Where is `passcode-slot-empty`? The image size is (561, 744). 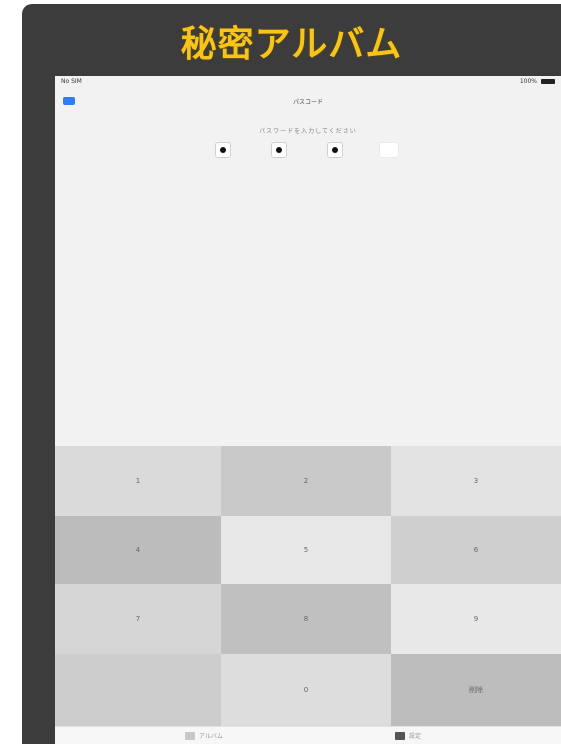
passcode-slot-empty is located at coordinates (389, 150).